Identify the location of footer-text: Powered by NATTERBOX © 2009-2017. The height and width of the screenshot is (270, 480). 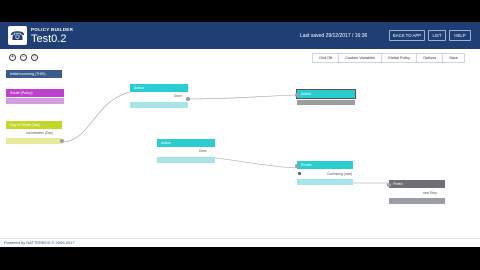
(39, 242).